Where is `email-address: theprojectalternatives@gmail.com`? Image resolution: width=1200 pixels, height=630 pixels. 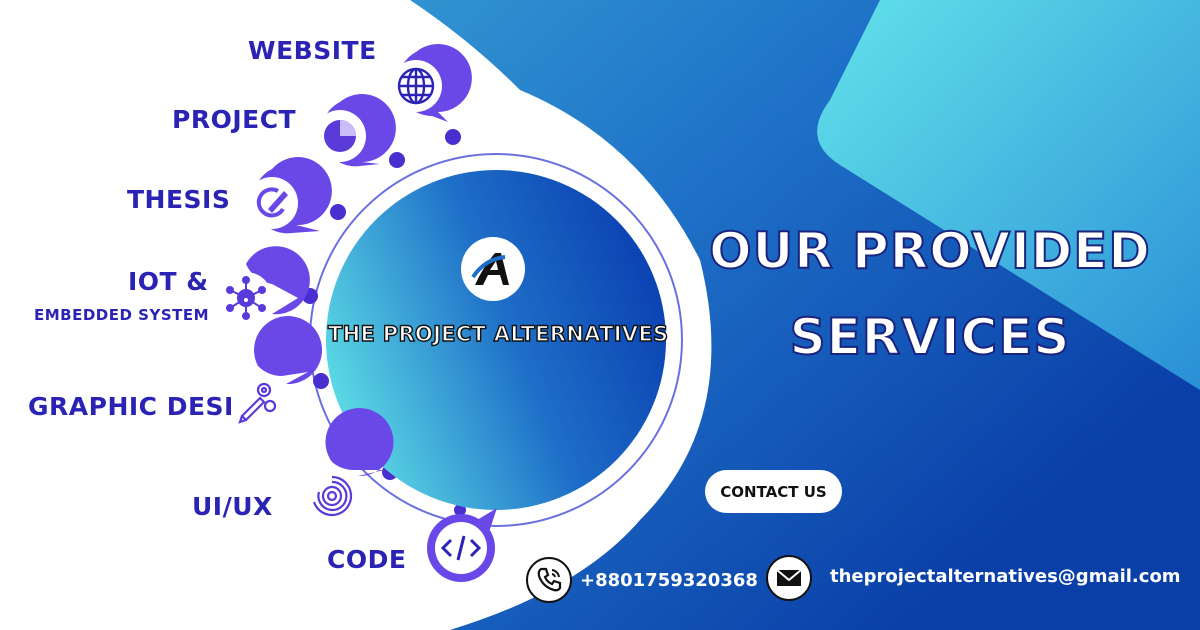 email-address: theprojectalternatives@gmail.com is located at coordinates (1005, 576).